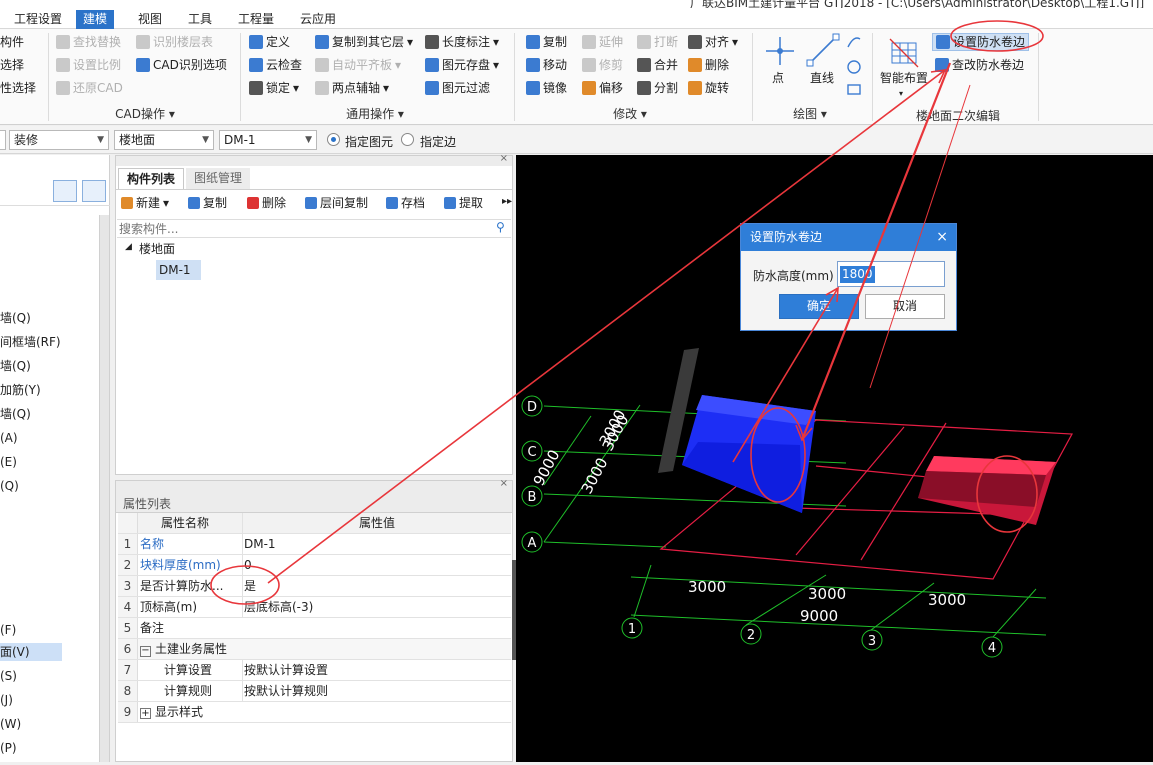 The height and width of the screenshot is (765, 1153). What do you see at coordinates (12, 65) in the screenshot?
I see `ribbon-select: 选择` at bounding box center [12, 65].